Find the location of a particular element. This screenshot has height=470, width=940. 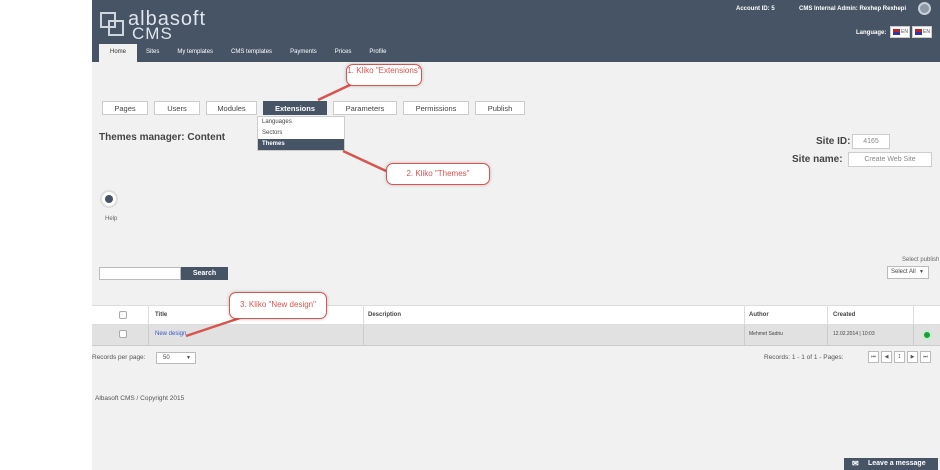

theme-link-new-design: New design is located at coordinates (170, 334).